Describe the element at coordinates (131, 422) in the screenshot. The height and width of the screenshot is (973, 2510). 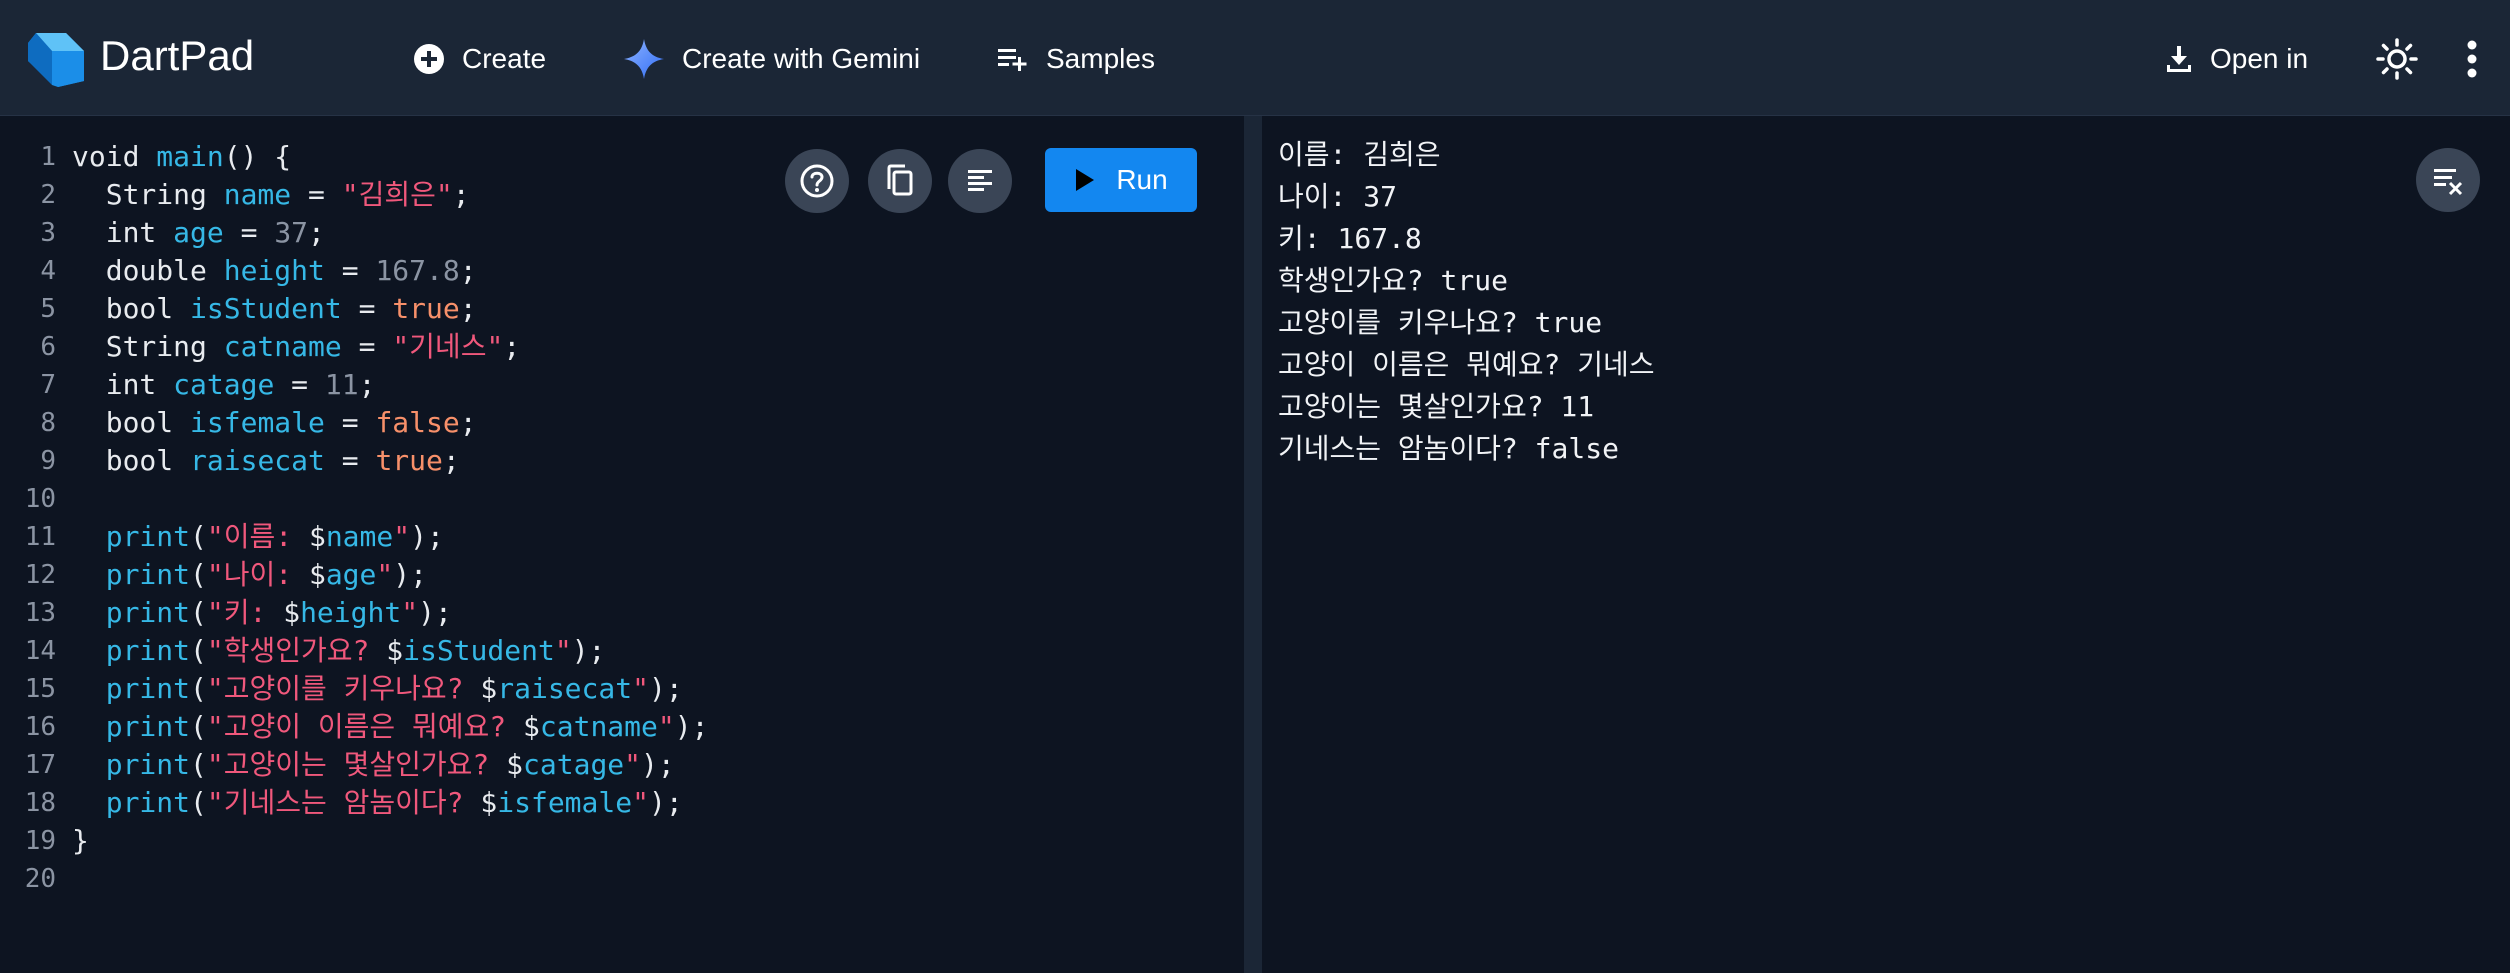
I see `code-token: bool` at that location.